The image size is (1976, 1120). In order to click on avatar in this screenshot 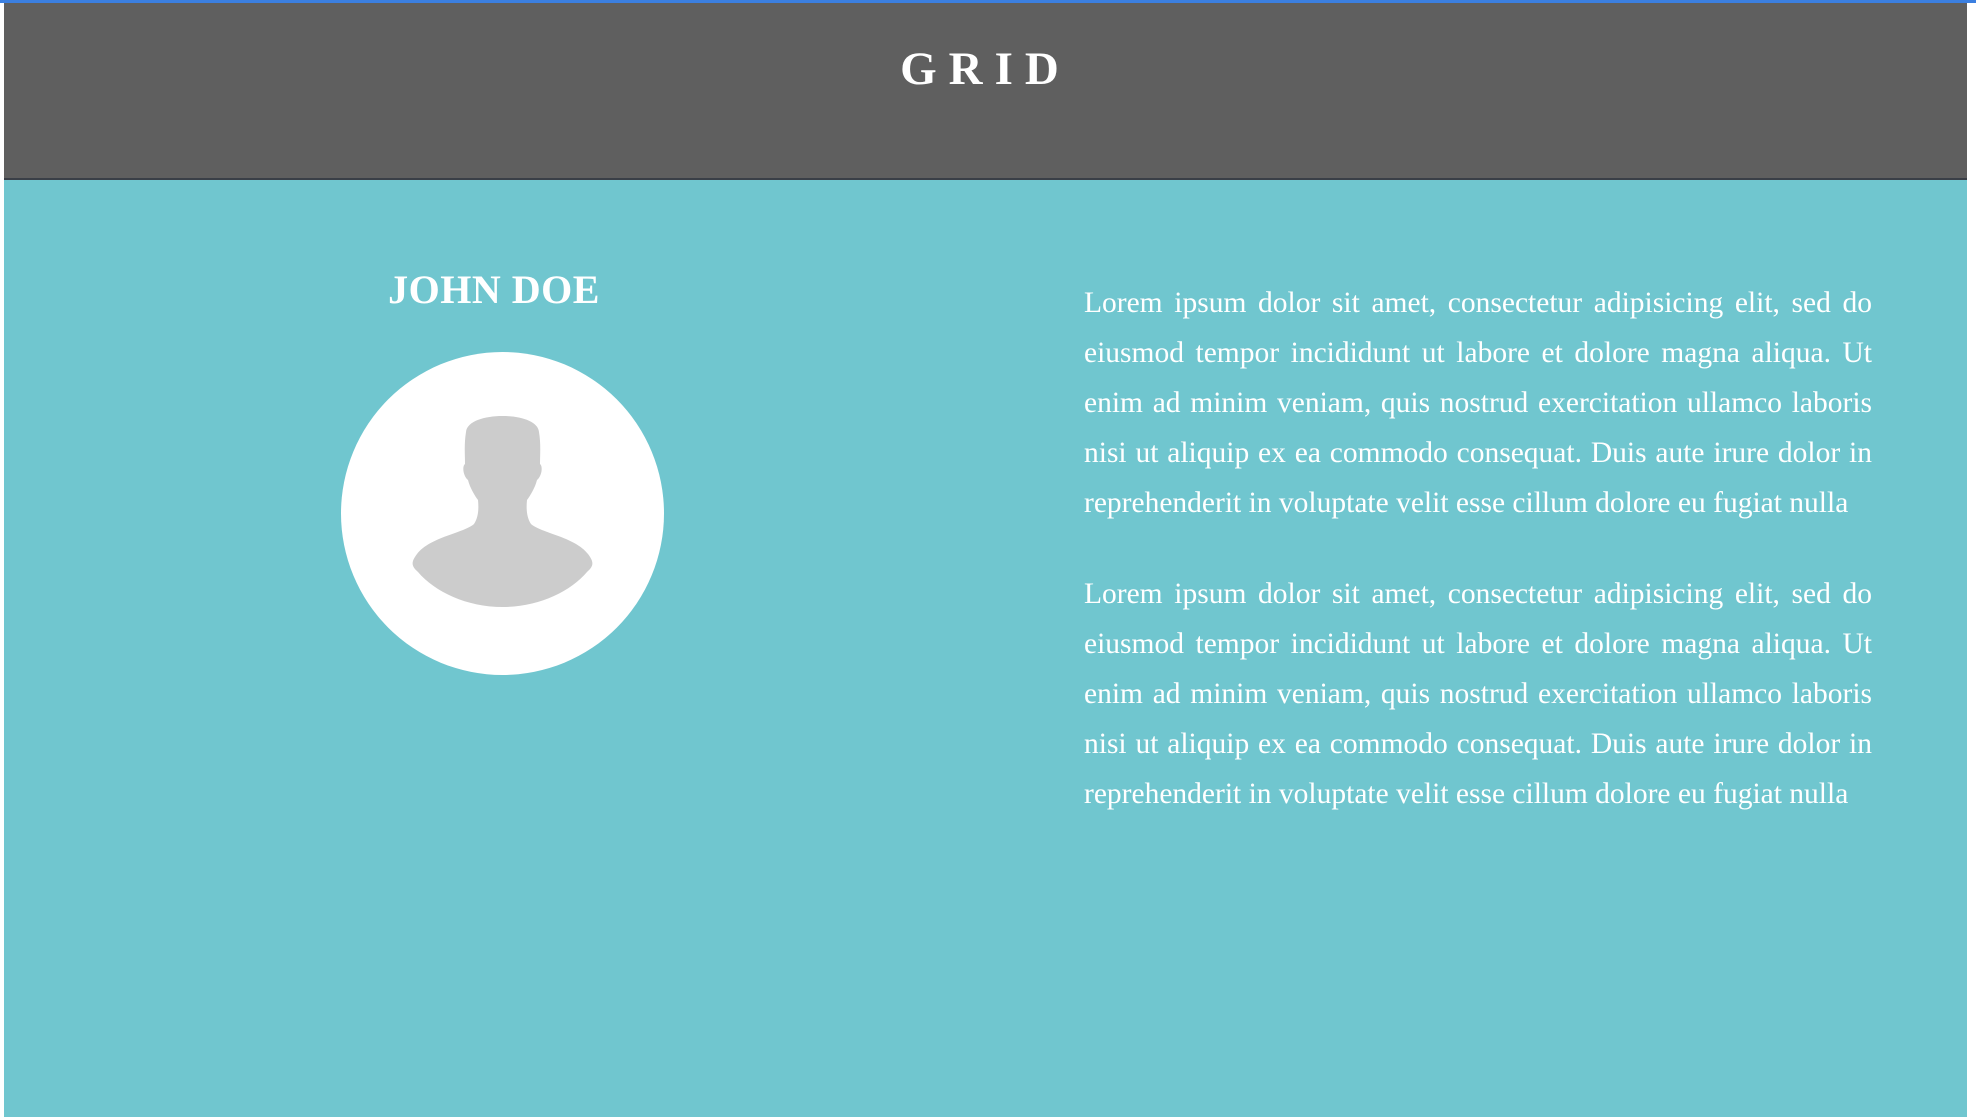, I will do `click(502, 513)`.